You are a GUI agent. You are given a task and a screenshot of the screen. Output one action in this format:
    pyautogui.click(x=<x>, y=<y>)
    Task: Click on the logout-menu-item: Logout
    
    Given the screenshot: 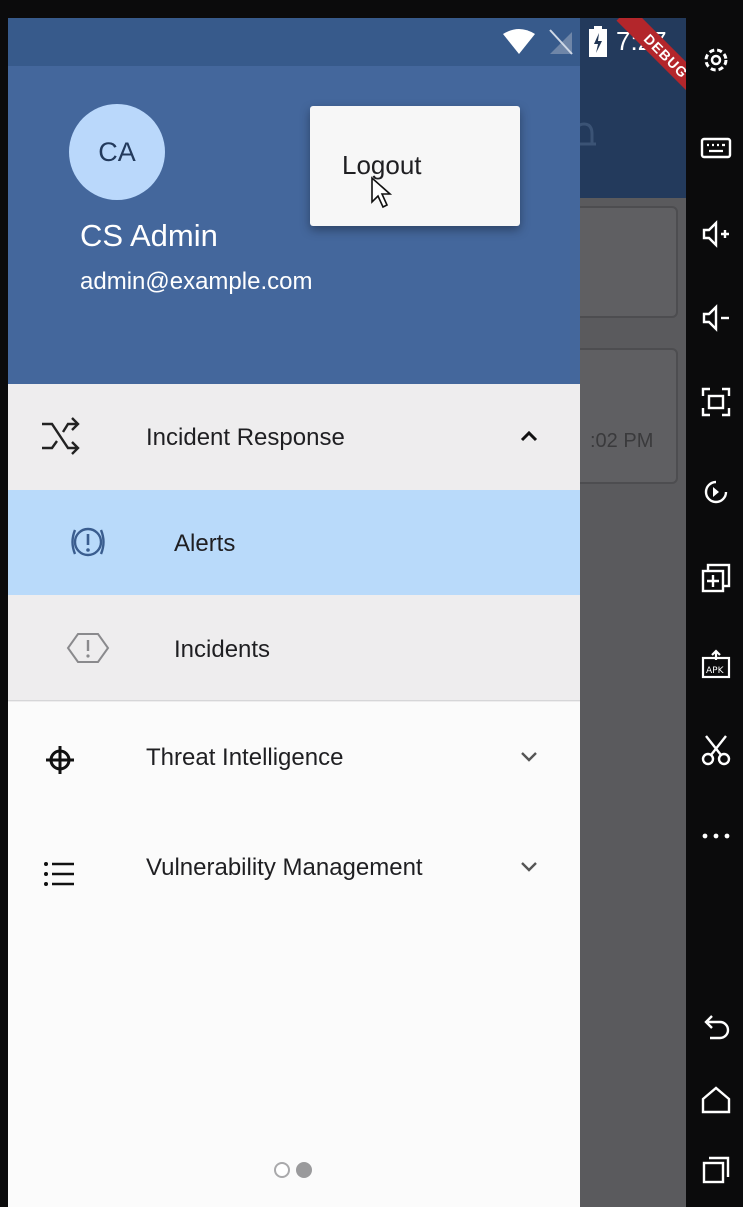 What is the action you would take?
    pyautogui.click(x=415, y=166)
    